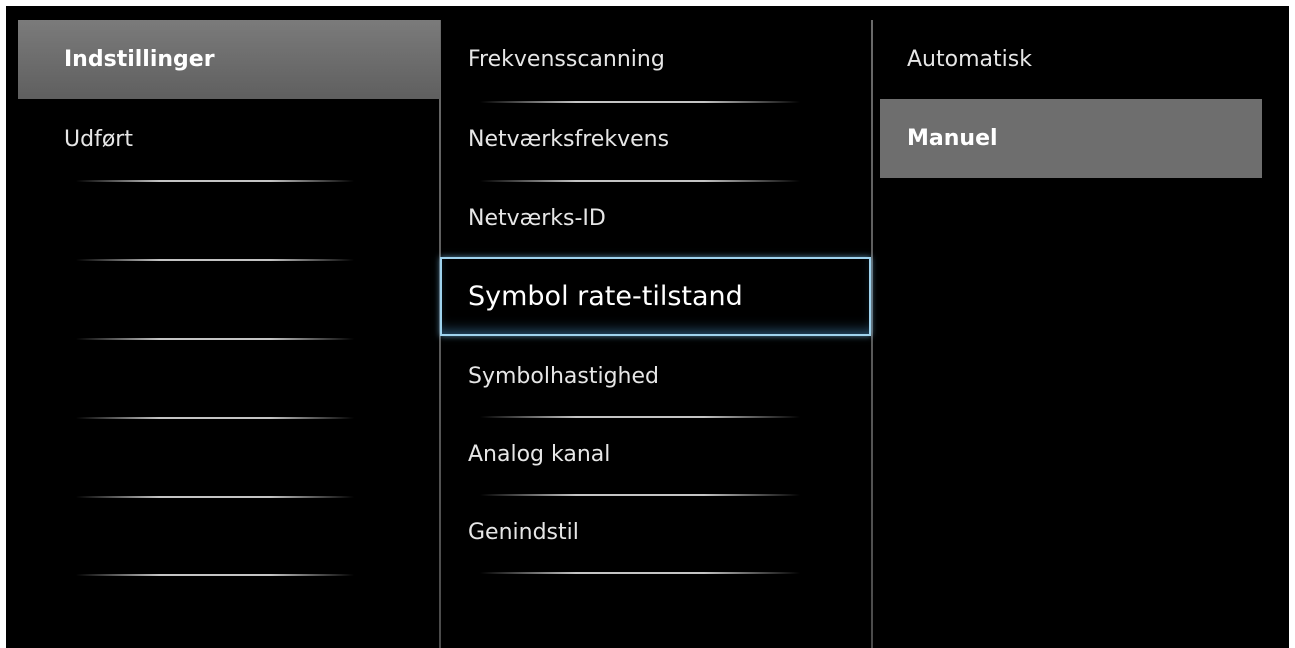  What do you see at coordinates (563, 376) in the screenshot?
I see `menu-item-label: Symbolhastighed` at bounding box center [563, 376].